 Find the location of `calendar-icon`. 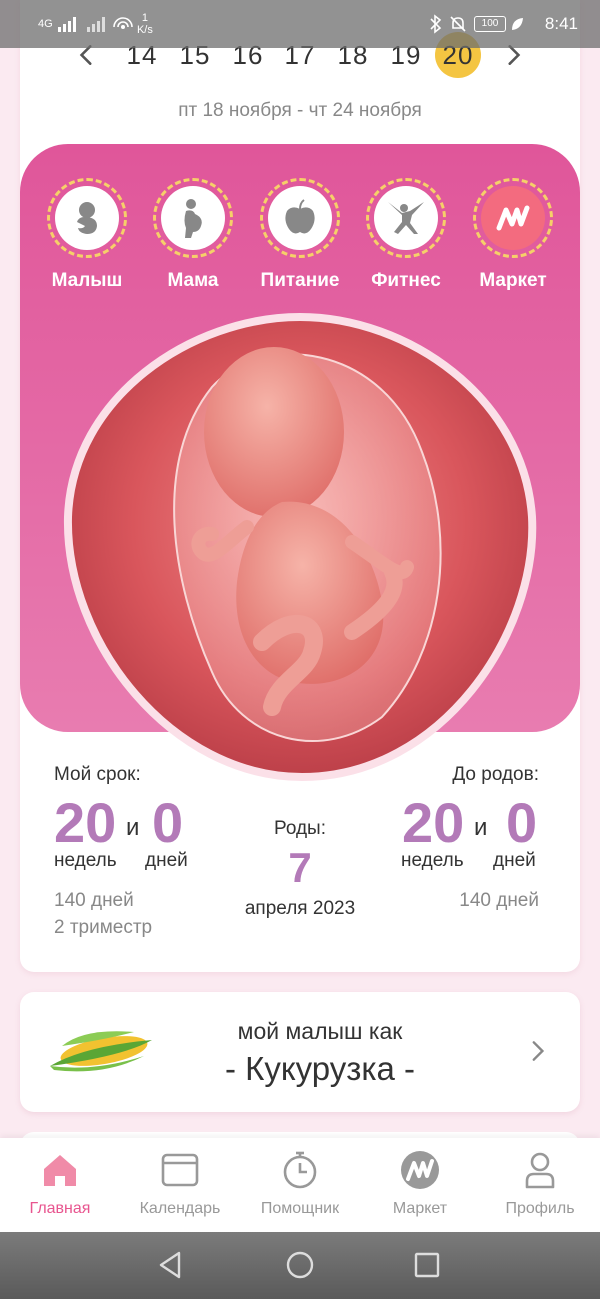

calendar-icon is located at coordinates (180, 1170).